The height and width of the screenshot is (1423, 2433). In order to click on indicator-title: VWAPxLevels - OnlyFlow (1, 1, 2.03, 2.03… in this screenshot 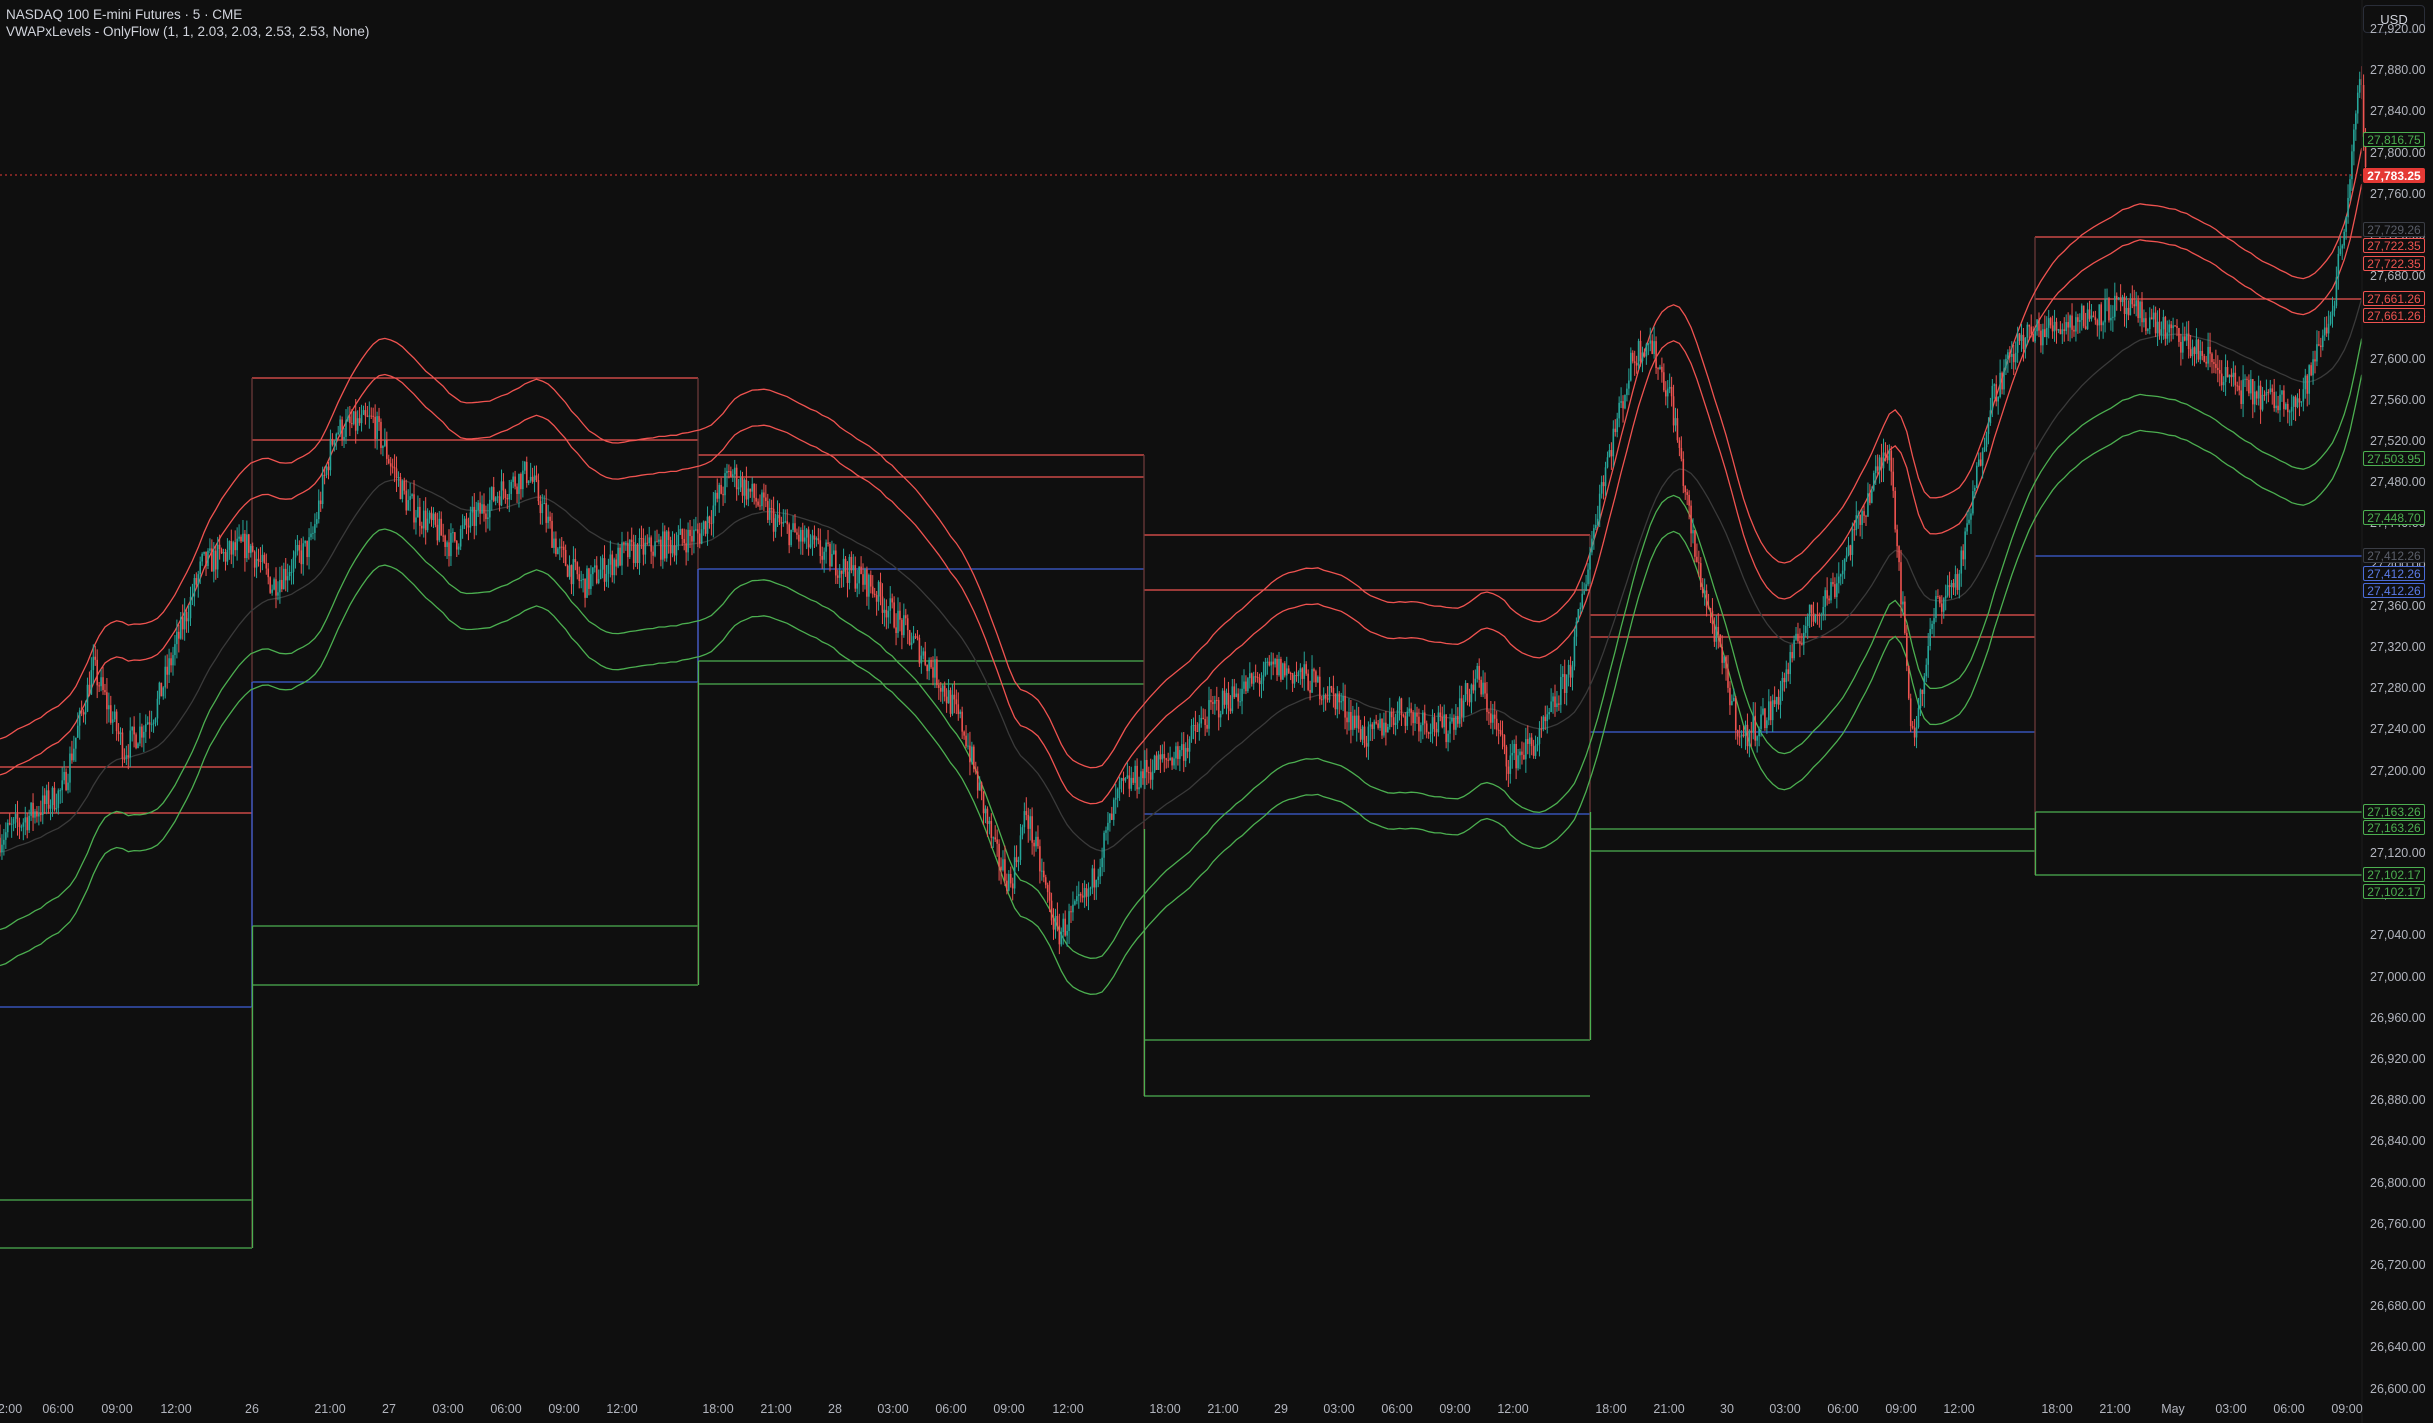, I will do `click(187, 31)`.